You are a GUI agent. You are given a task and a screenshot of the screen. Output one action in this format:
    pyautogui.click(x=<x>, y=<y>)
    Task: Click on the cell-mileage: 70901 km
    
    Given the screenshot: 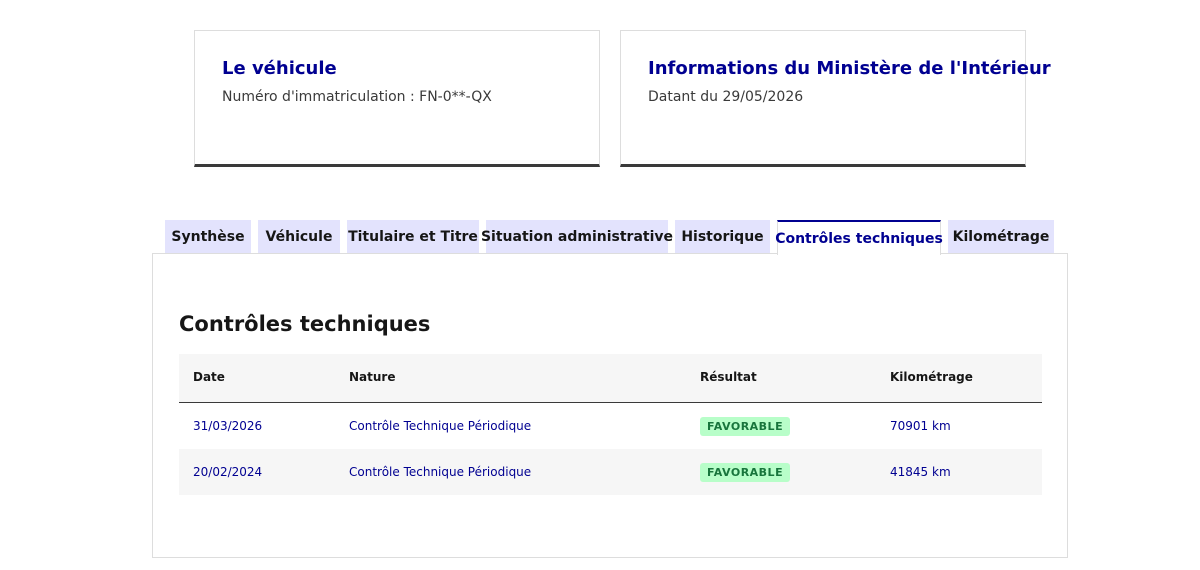 What is the action you would take?
    pyautogui.click(x=920, y=426)
    